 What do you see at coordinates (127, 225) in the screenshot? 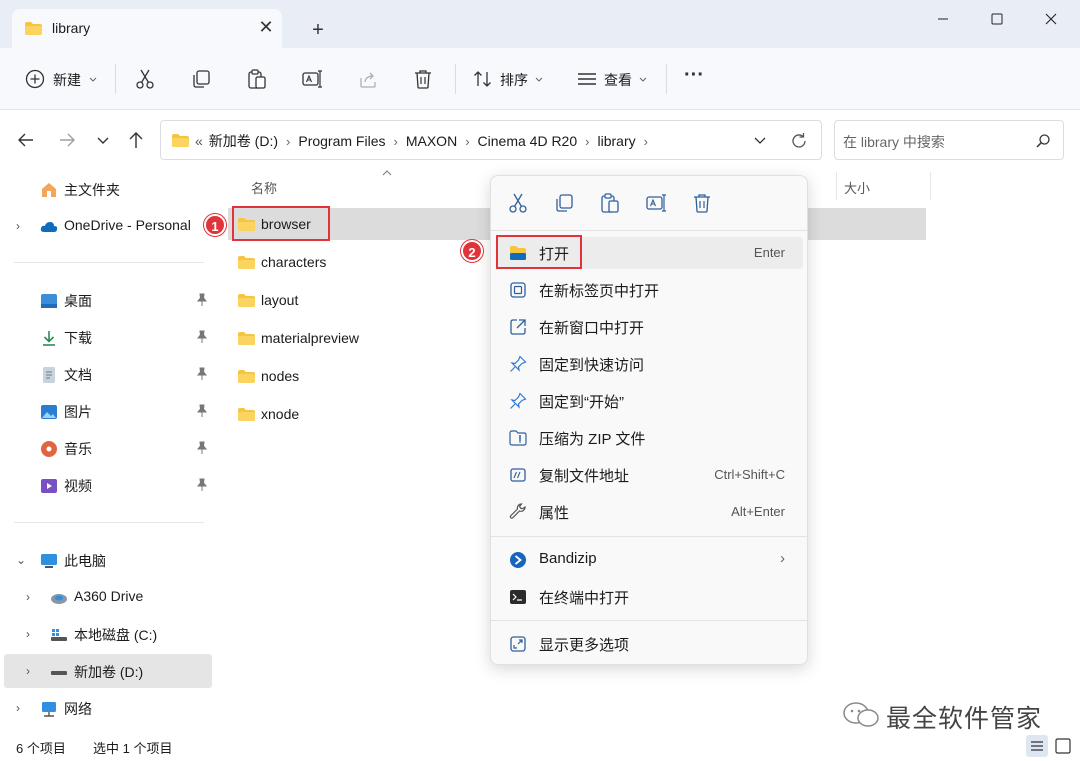
I see `sidebar-item-label: OneDrive - Personal` at bounding box center [127, 225].